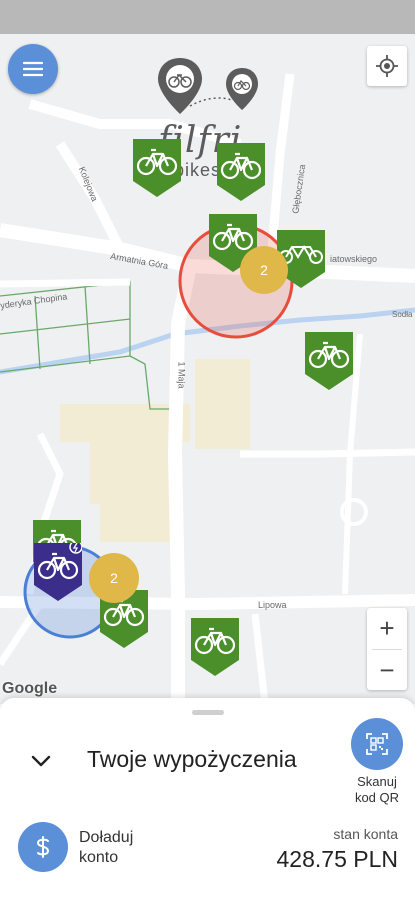  Describe the element at coordinates (402, 314) in the screenshot. I see `river-label: Sodła` at that location.